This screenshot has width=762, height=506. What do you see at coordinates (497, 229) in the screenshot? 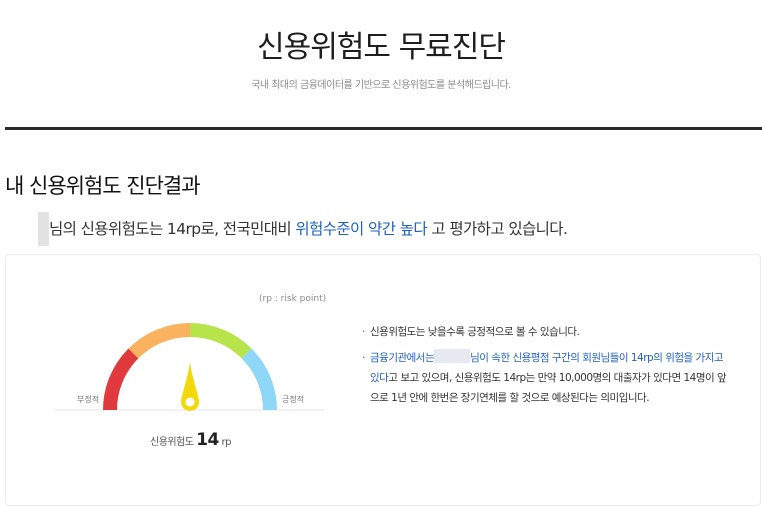
I see `result-text-after: 고 평가하고 있습니다.` at bounding box center [497, 229].